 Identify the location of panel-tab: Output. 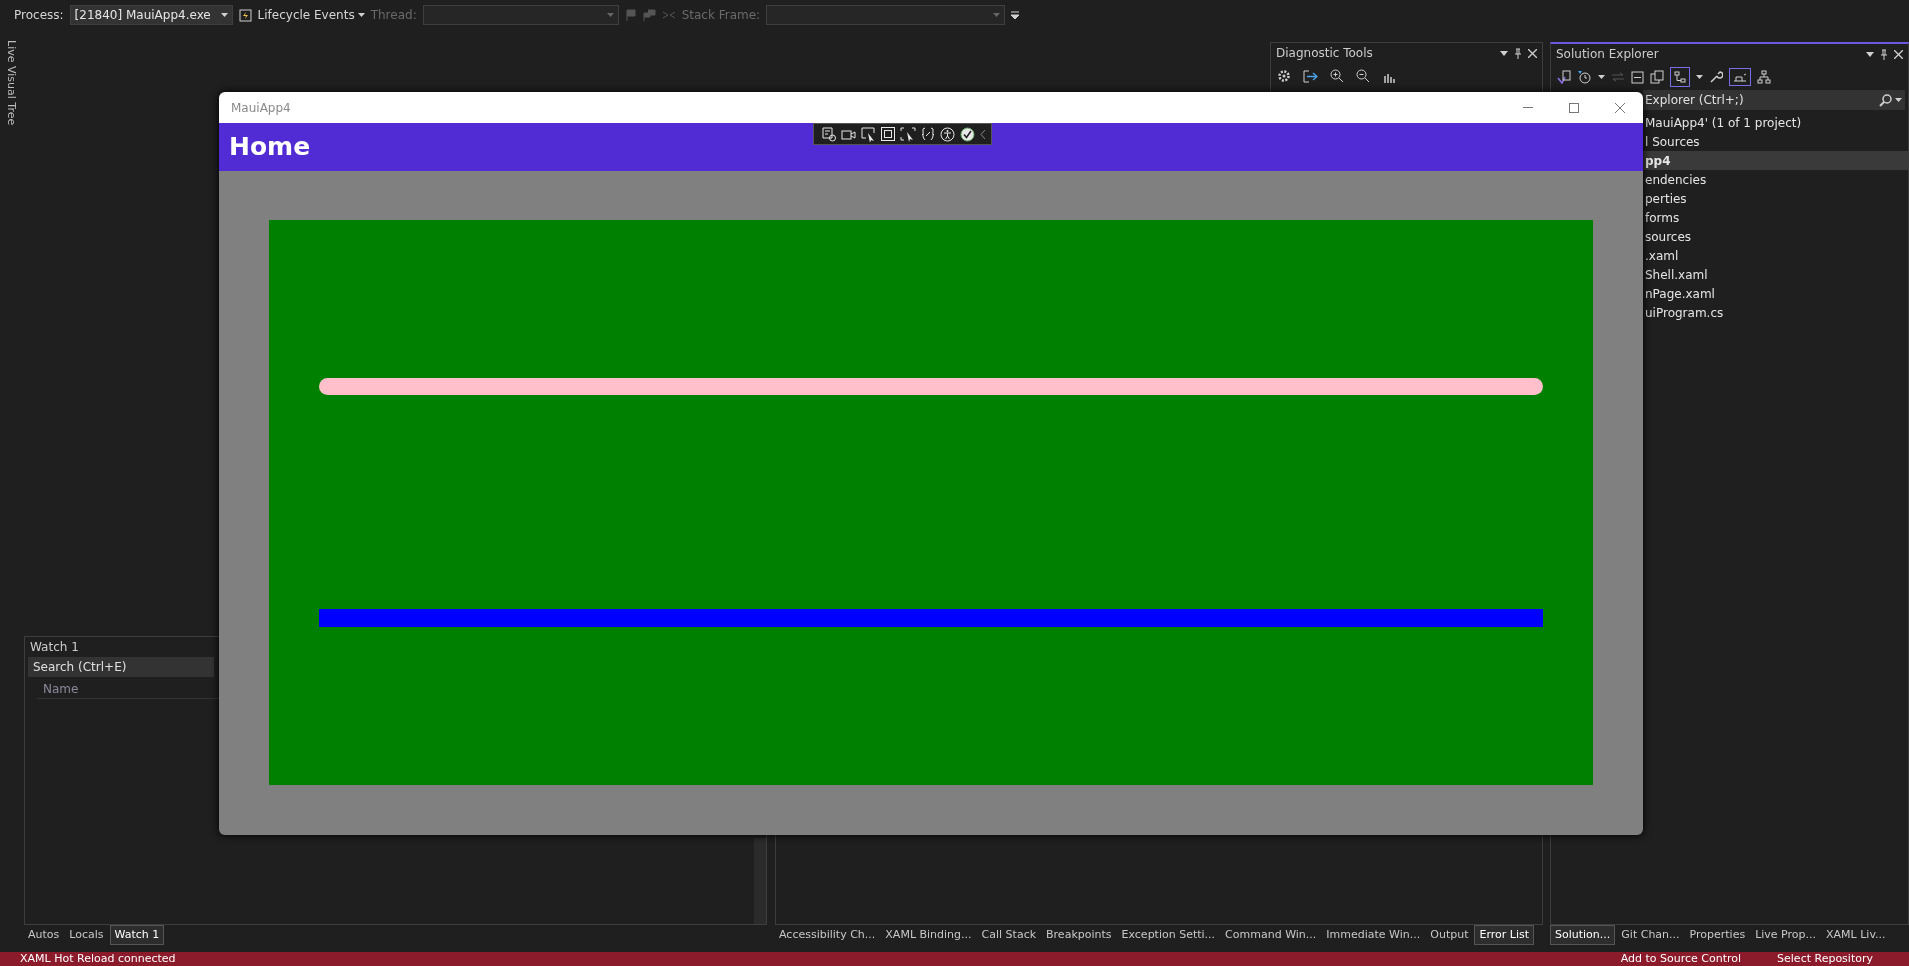
(1449, 935).